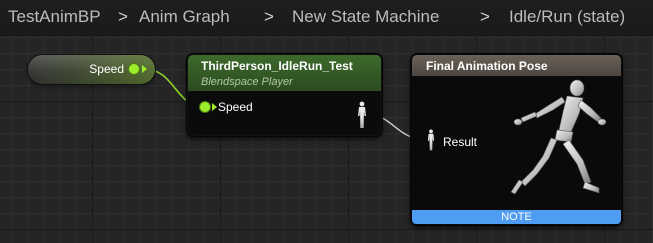 The width and height of the screenshot is (653, 243). Describe the element at coordinates (284, 113) in the screenshot. I see `node-body` at that location.